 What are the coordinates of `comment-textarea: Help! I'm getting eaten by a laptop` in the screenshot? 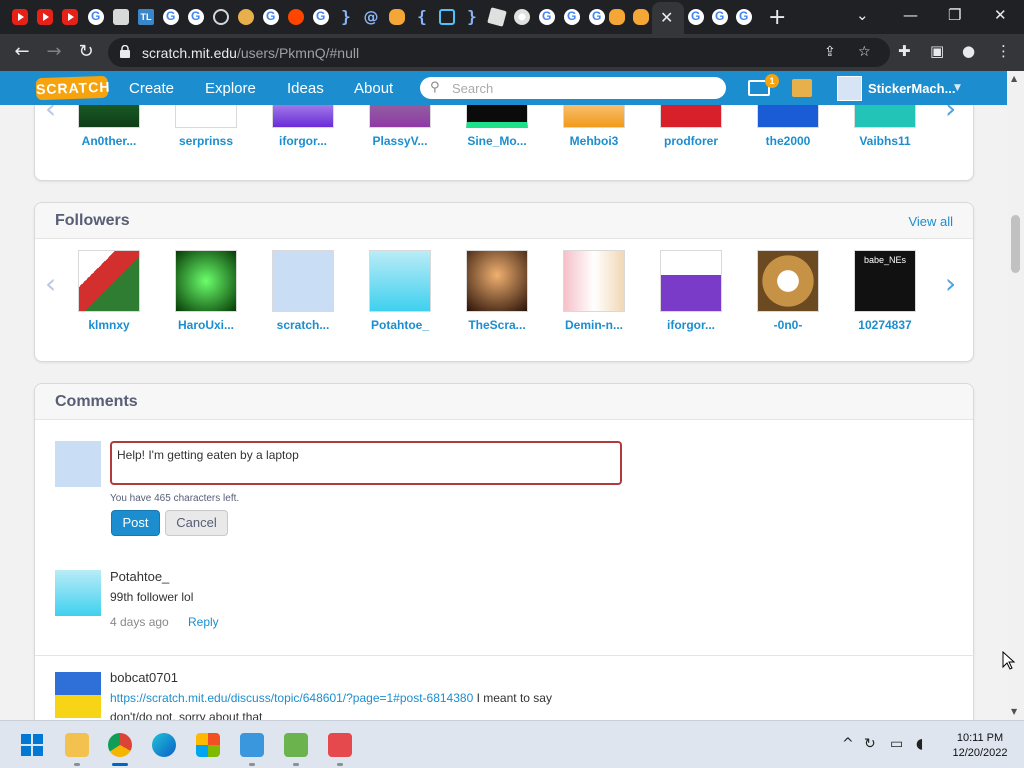 It's located at (366, 463).